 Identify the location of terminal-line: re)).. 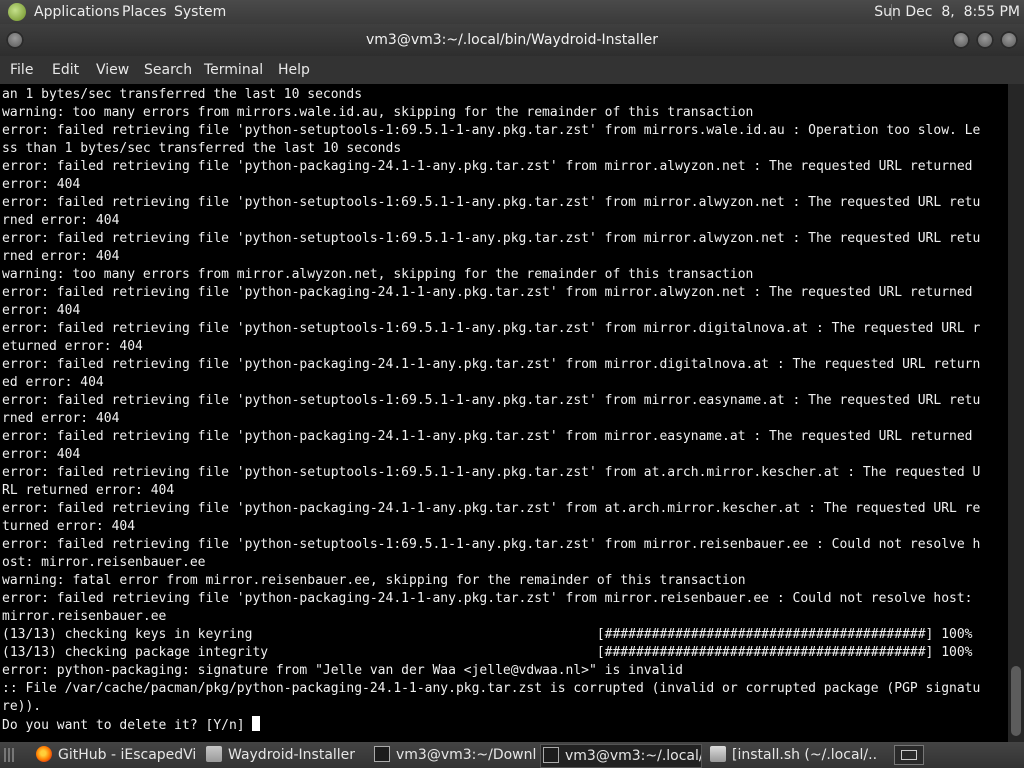
(22, 706).